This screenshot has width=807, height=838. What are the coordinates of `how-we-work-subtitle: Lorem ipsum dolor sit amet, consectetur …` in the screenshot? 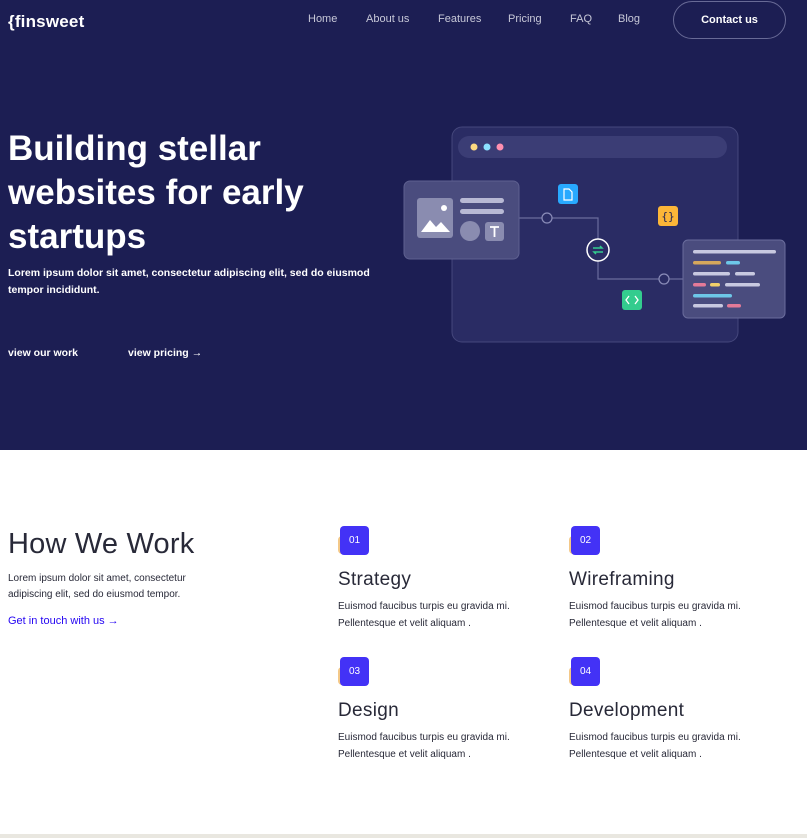 It's located at (97, 586).